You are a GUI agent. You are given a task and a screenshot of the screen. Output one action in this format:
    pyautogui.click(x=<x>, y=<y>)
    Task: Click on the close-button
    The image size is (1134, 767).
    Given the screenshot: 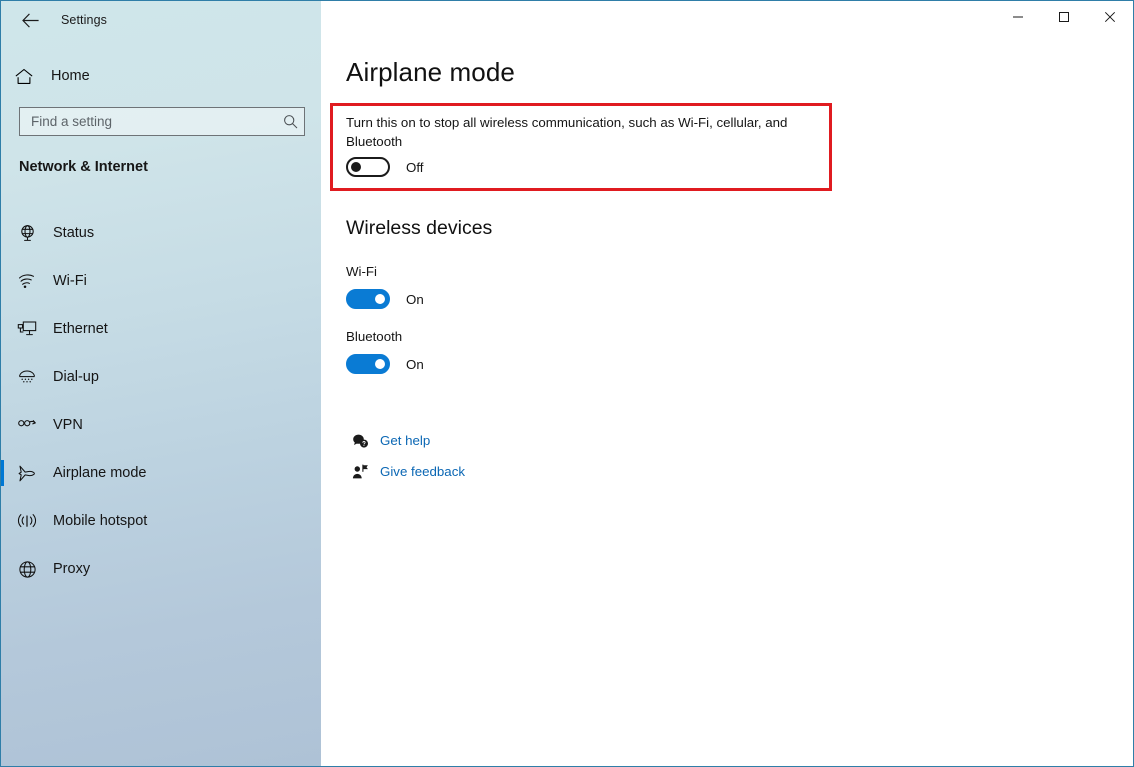 What is the action you would take?
    pyautogui.click(x=1110, y=17)
    